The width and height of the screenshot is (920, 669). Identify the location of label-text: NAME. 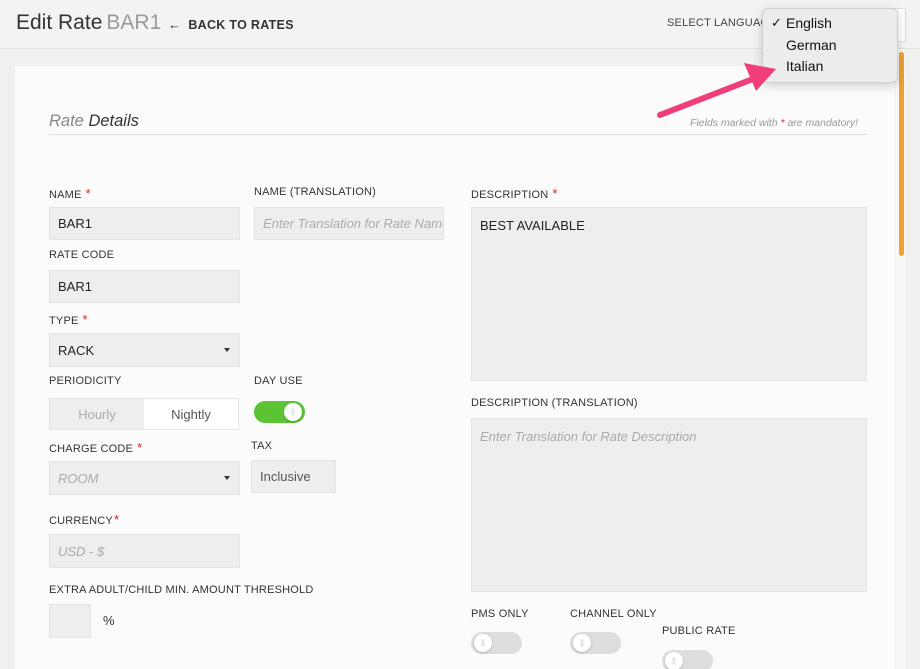
(65, 195).